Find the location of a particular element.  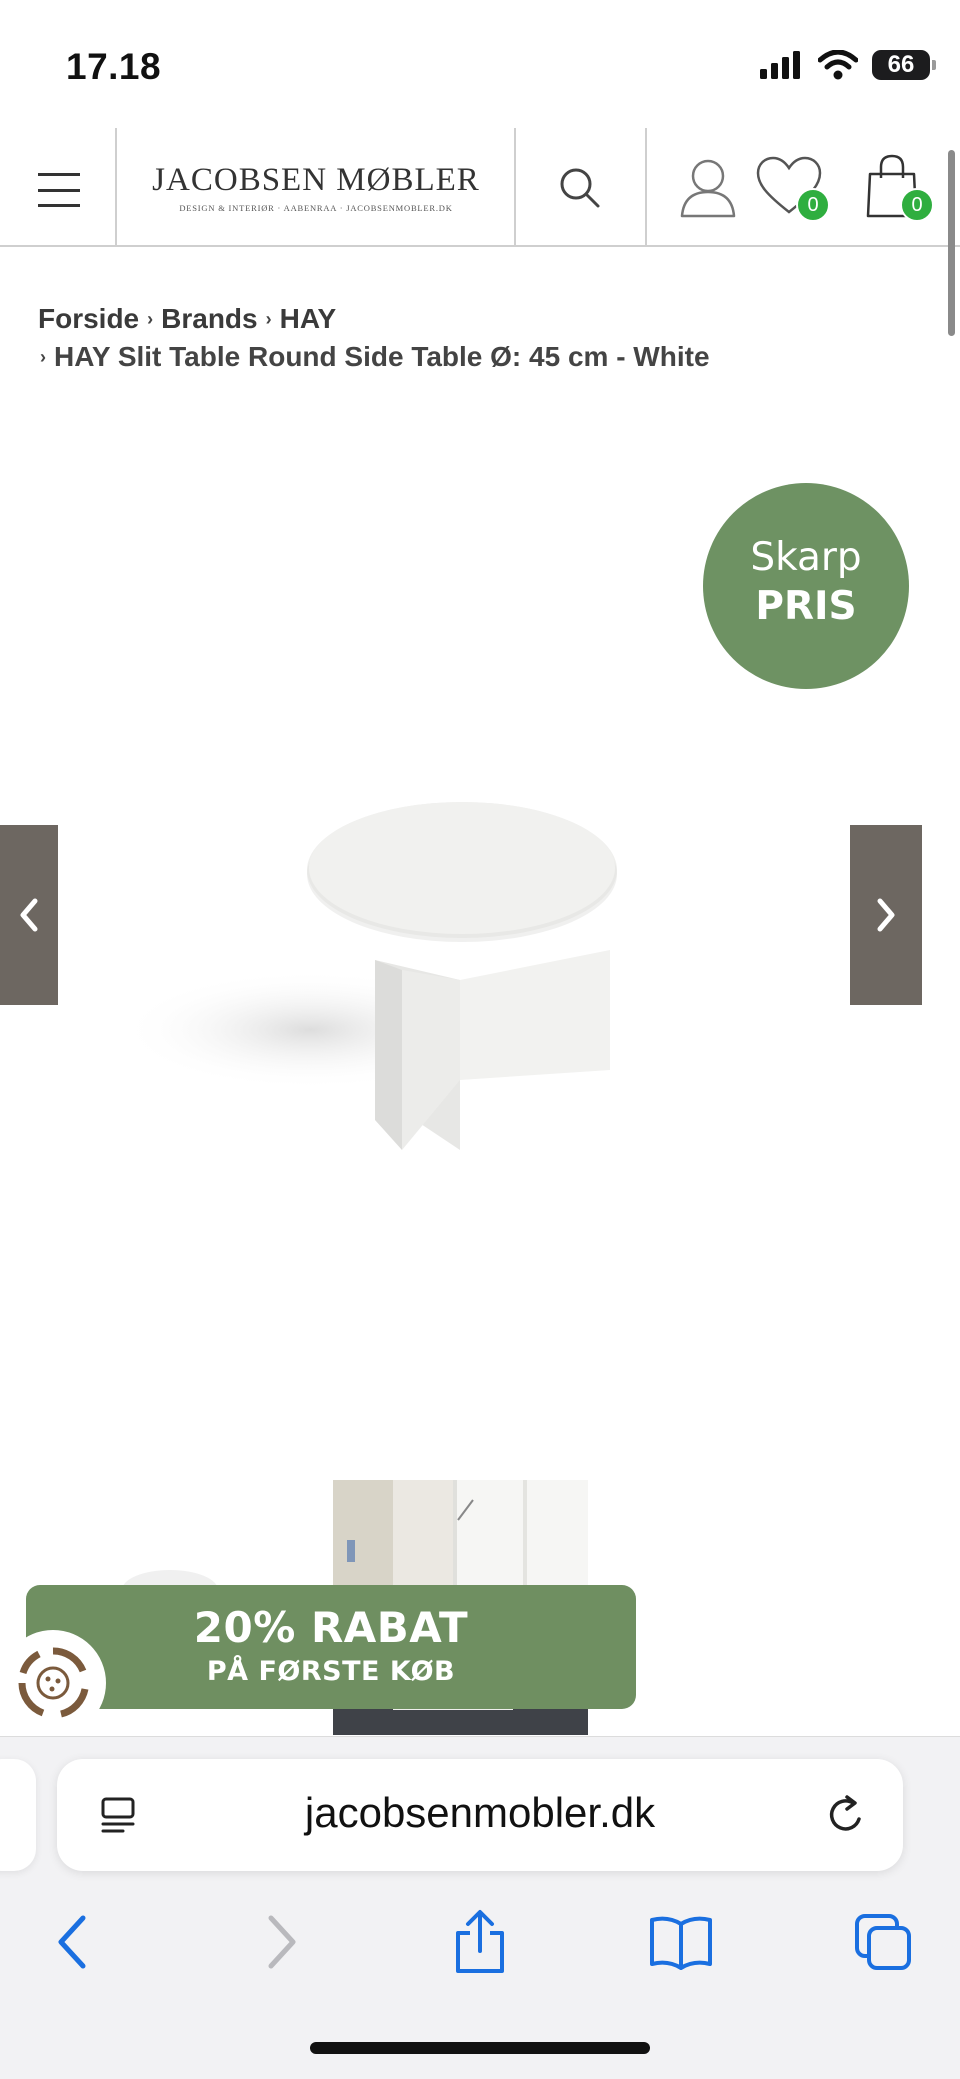

breadcrumb-brands: Brands is located at coordinates (209, 318).